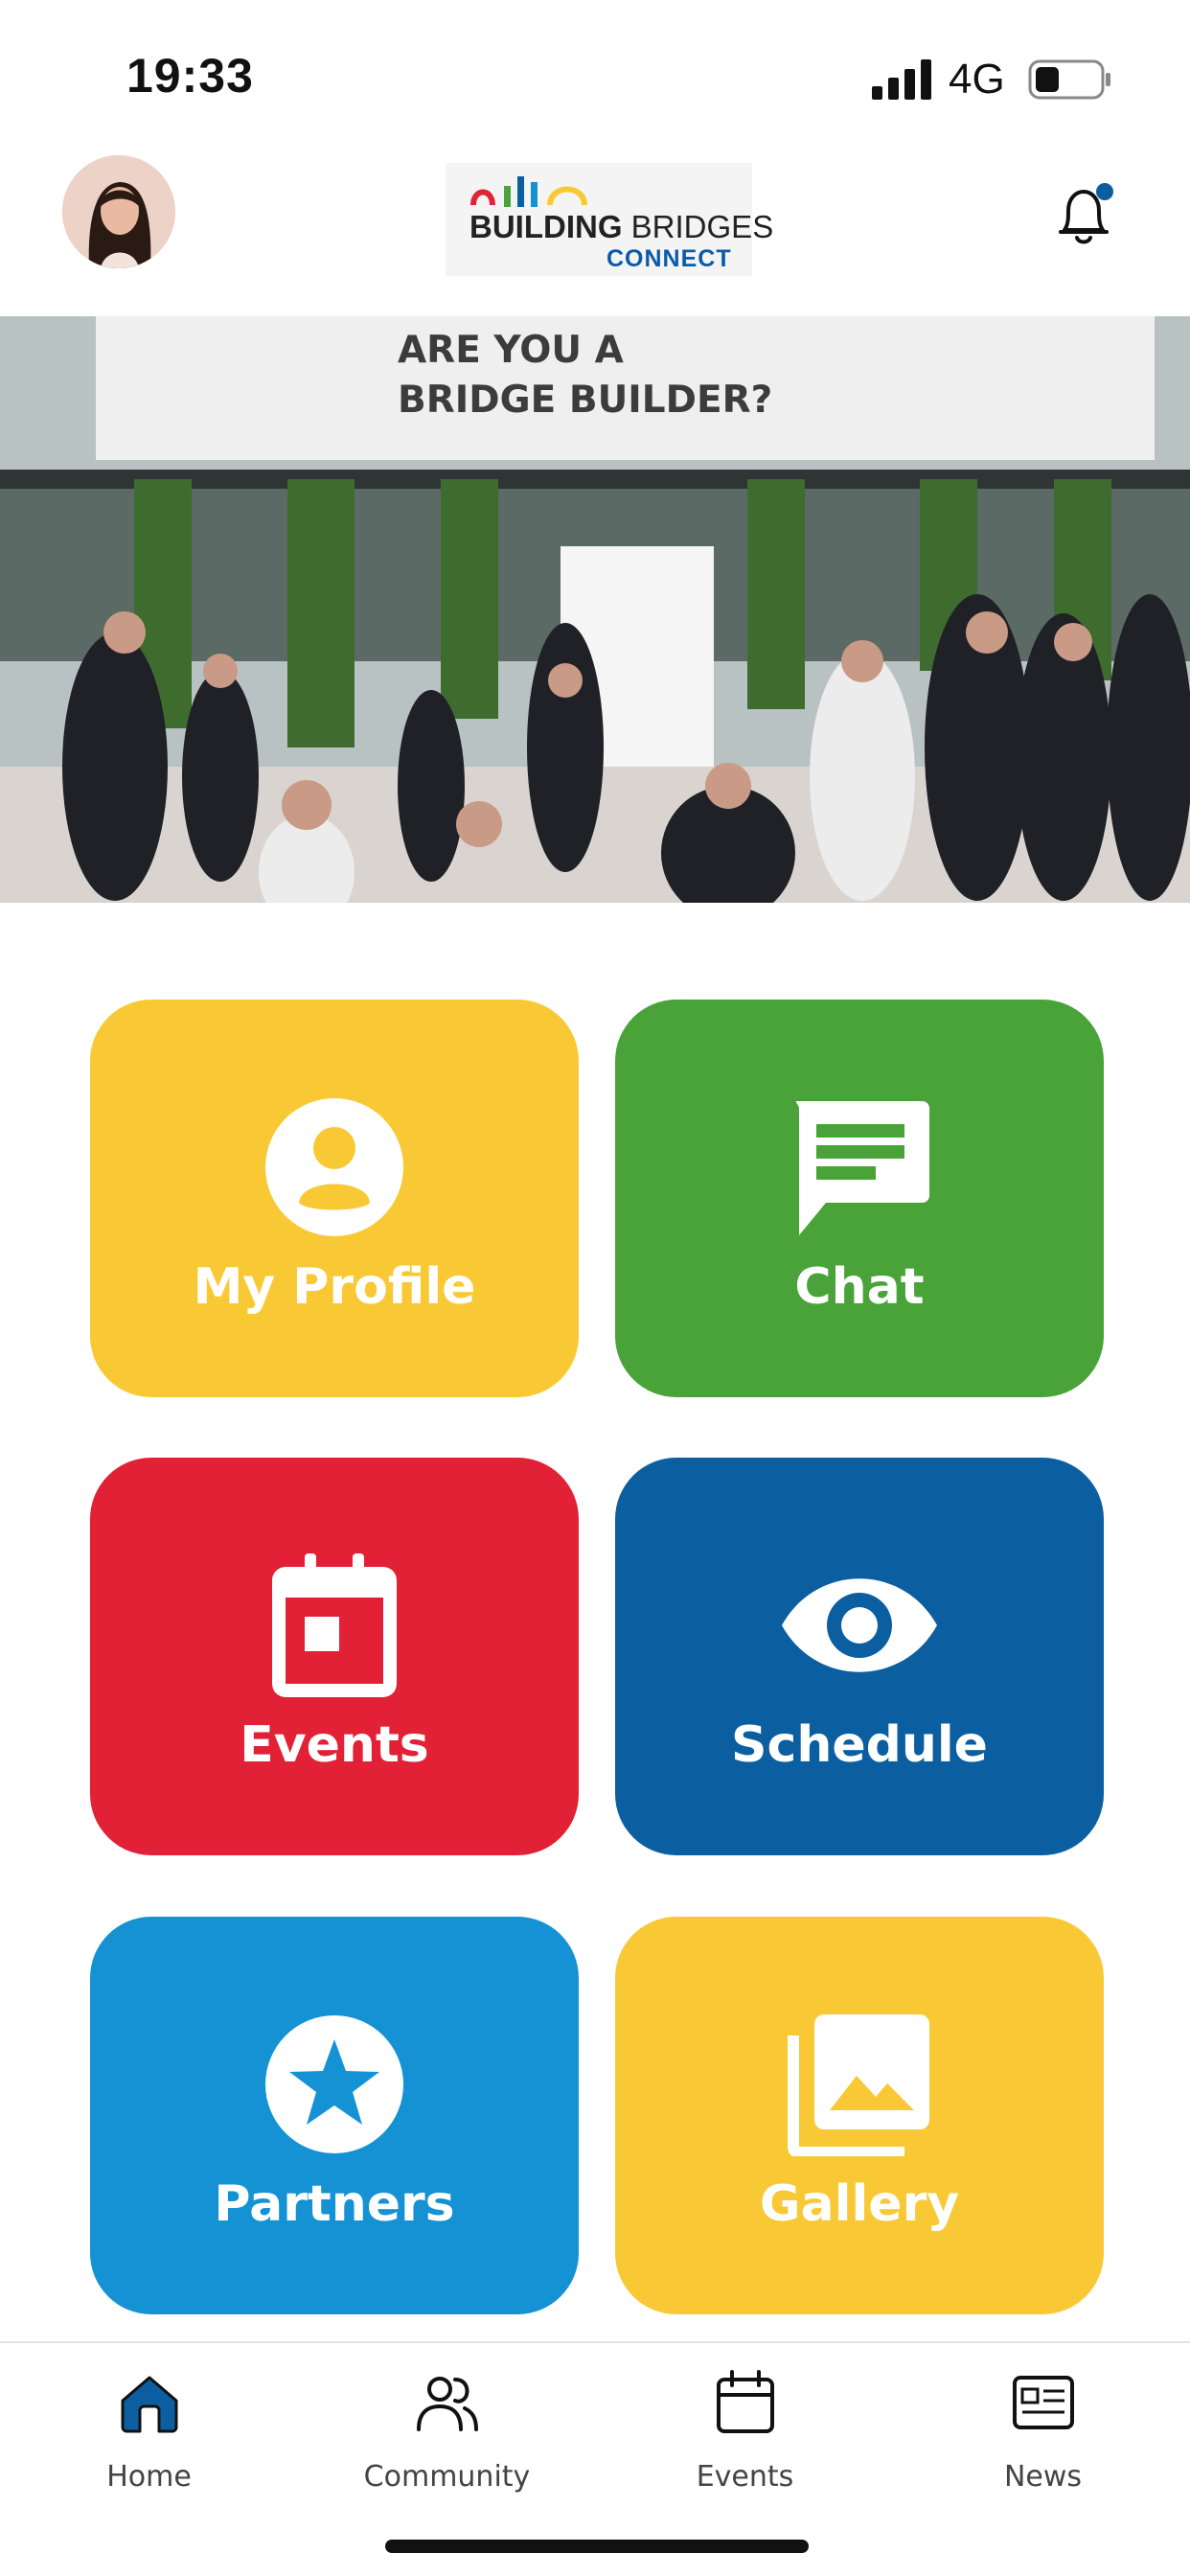  What do you see at coordinates (859, 1745) in the screenshot?
I see `tile-label: Schedule` at bounding box center [859, 1745].